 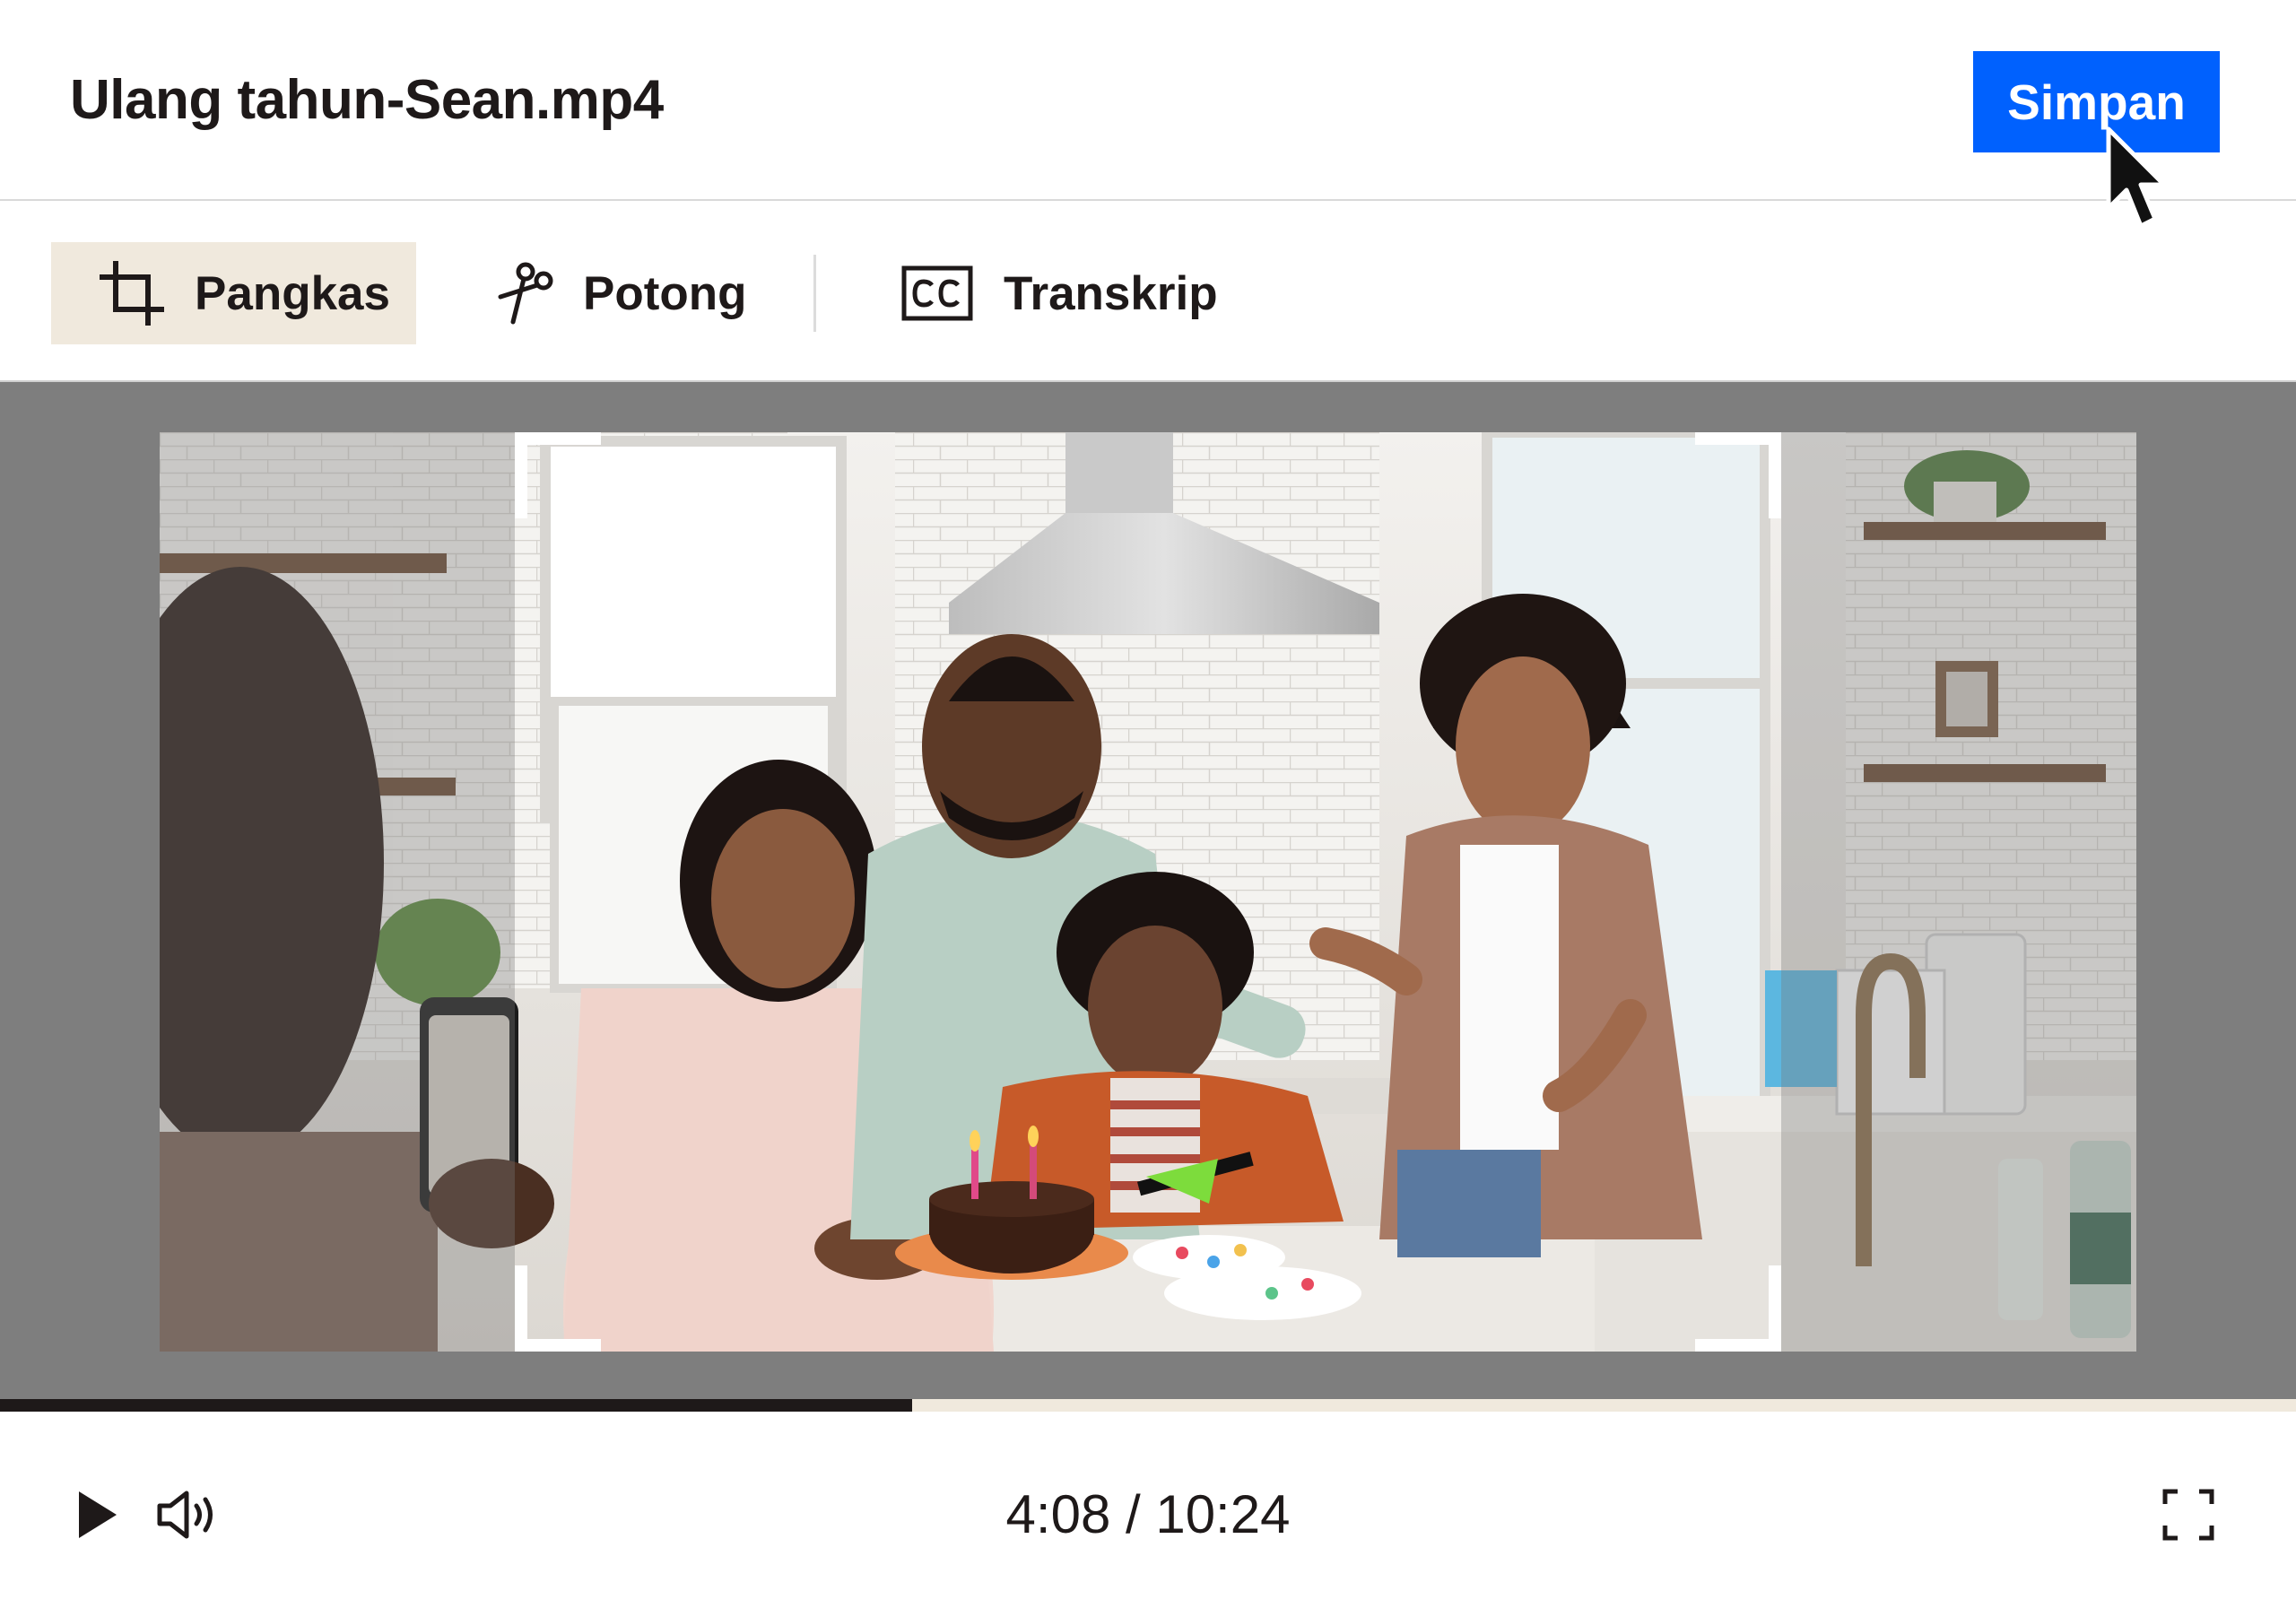 What do you see at coordinates (337, 892) in the screenshot?
I see `crop-outside-left` at bounding box center [337, 892].